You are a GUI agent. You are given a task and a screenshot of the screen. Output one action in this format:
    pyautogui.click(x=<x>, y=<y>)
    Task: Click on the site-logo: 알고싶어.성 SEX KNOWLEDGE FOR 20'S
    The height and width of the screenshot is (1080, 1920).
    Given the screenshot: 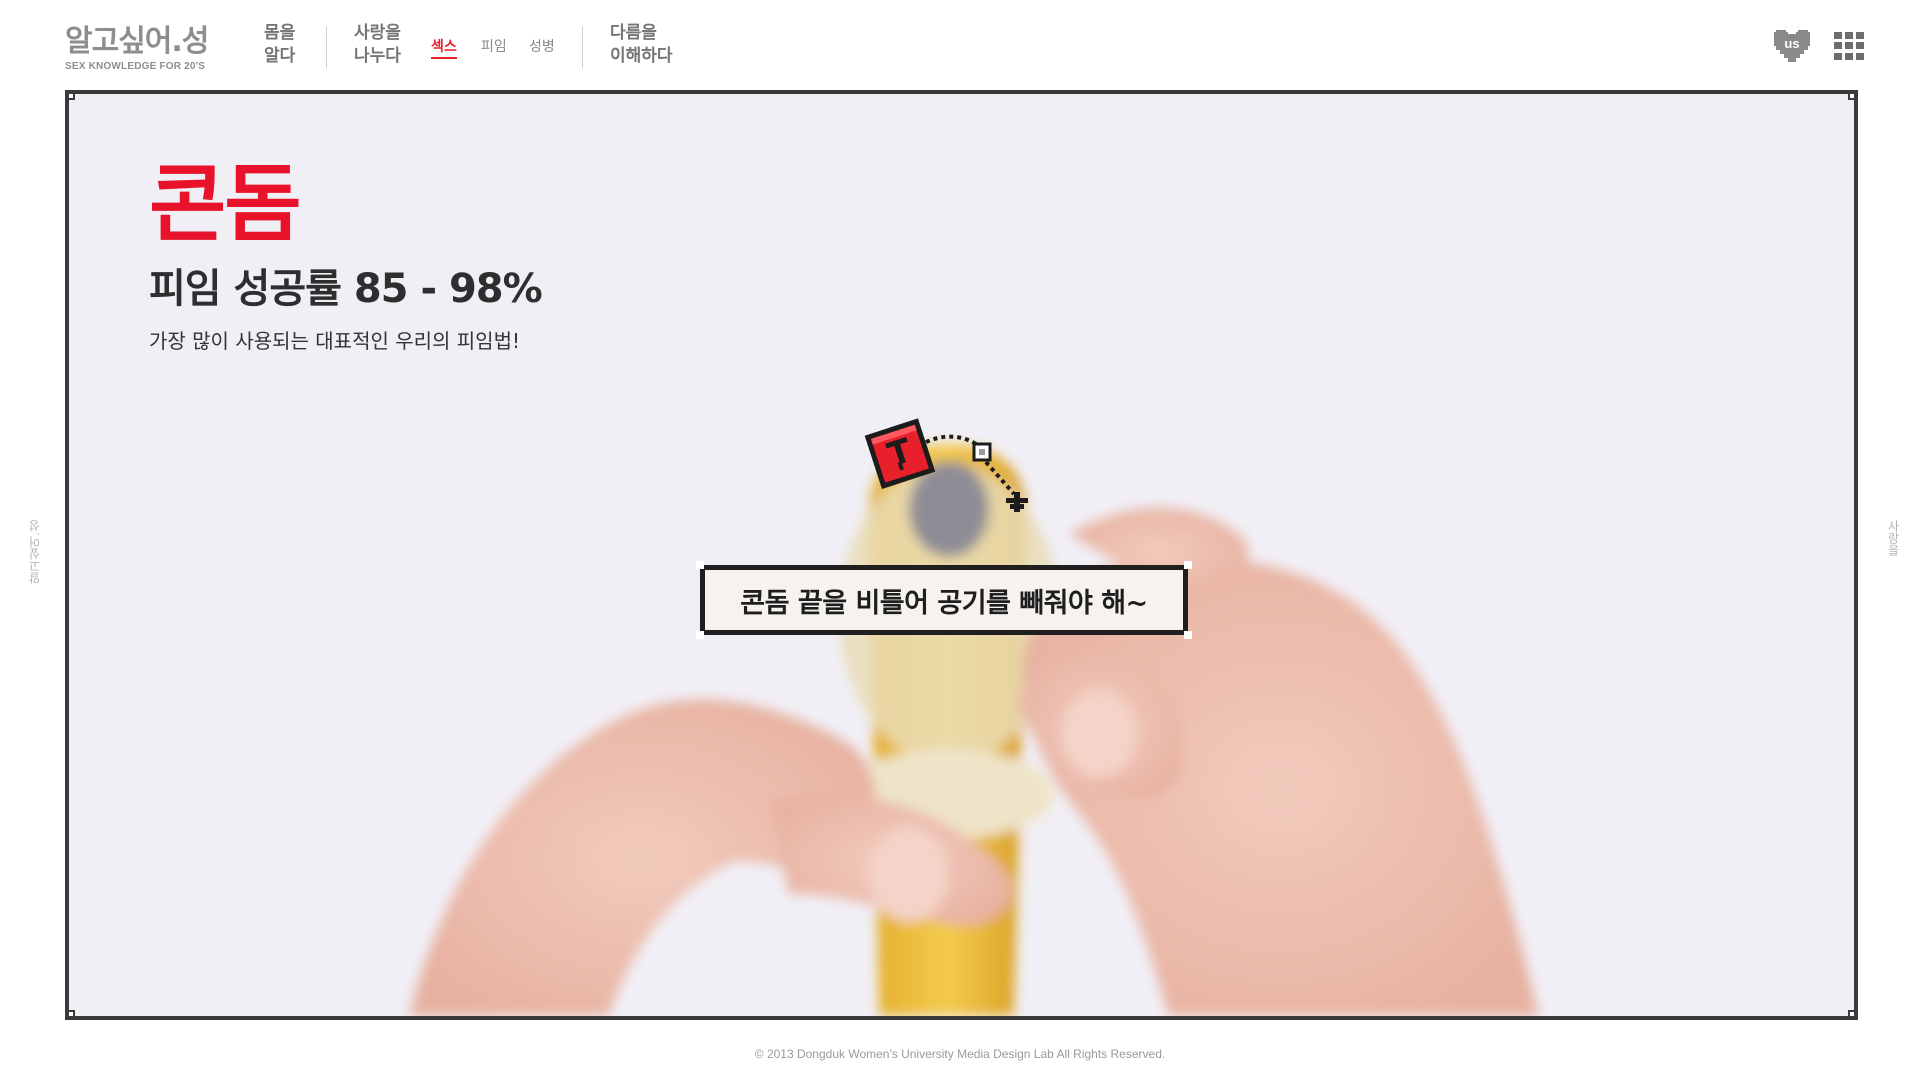 What is the action you would take?
    pyautogui.click(x=137, y=48)
    